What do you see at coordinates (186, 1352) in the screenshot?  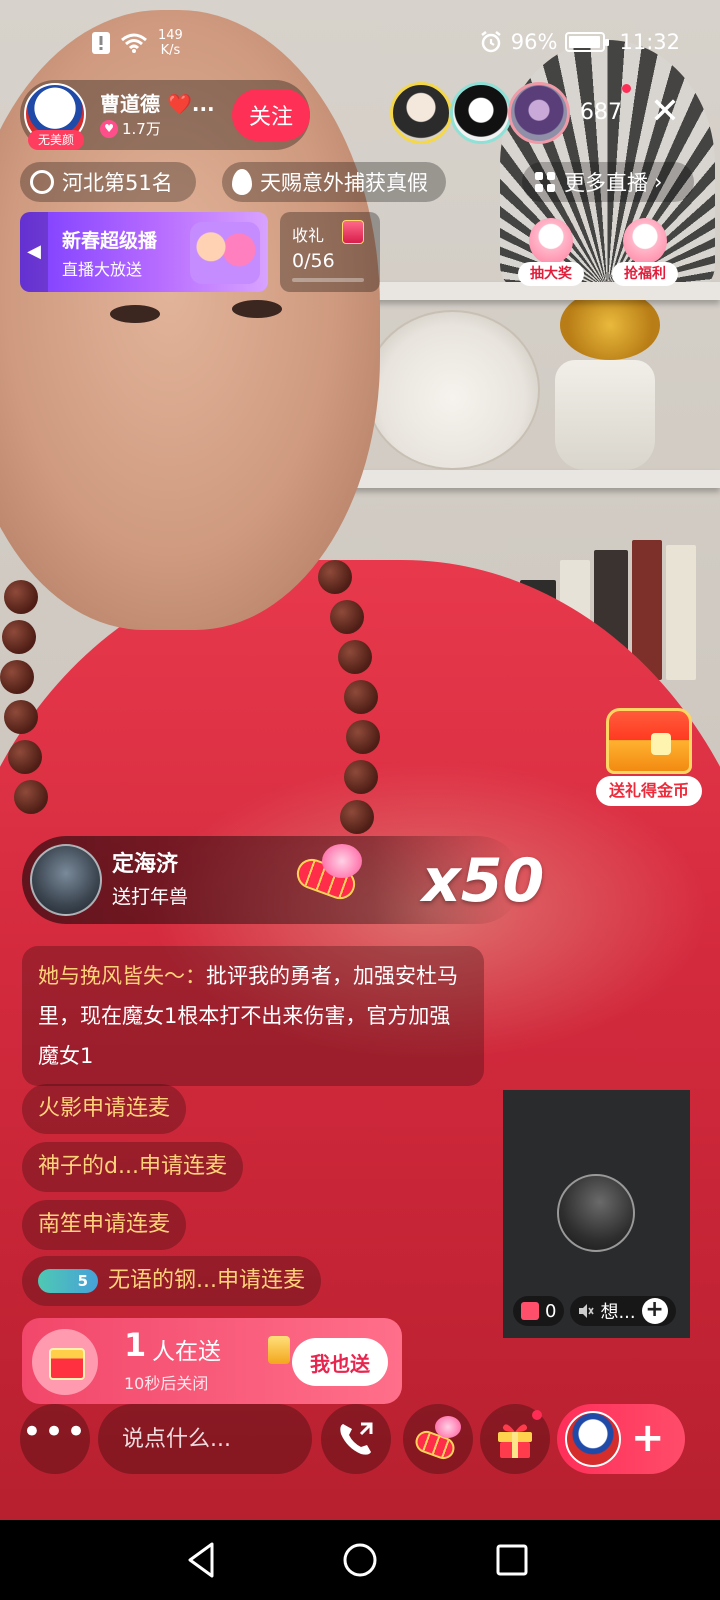 I see `sending-text: 人在送` at bounding box center [186, 1352].